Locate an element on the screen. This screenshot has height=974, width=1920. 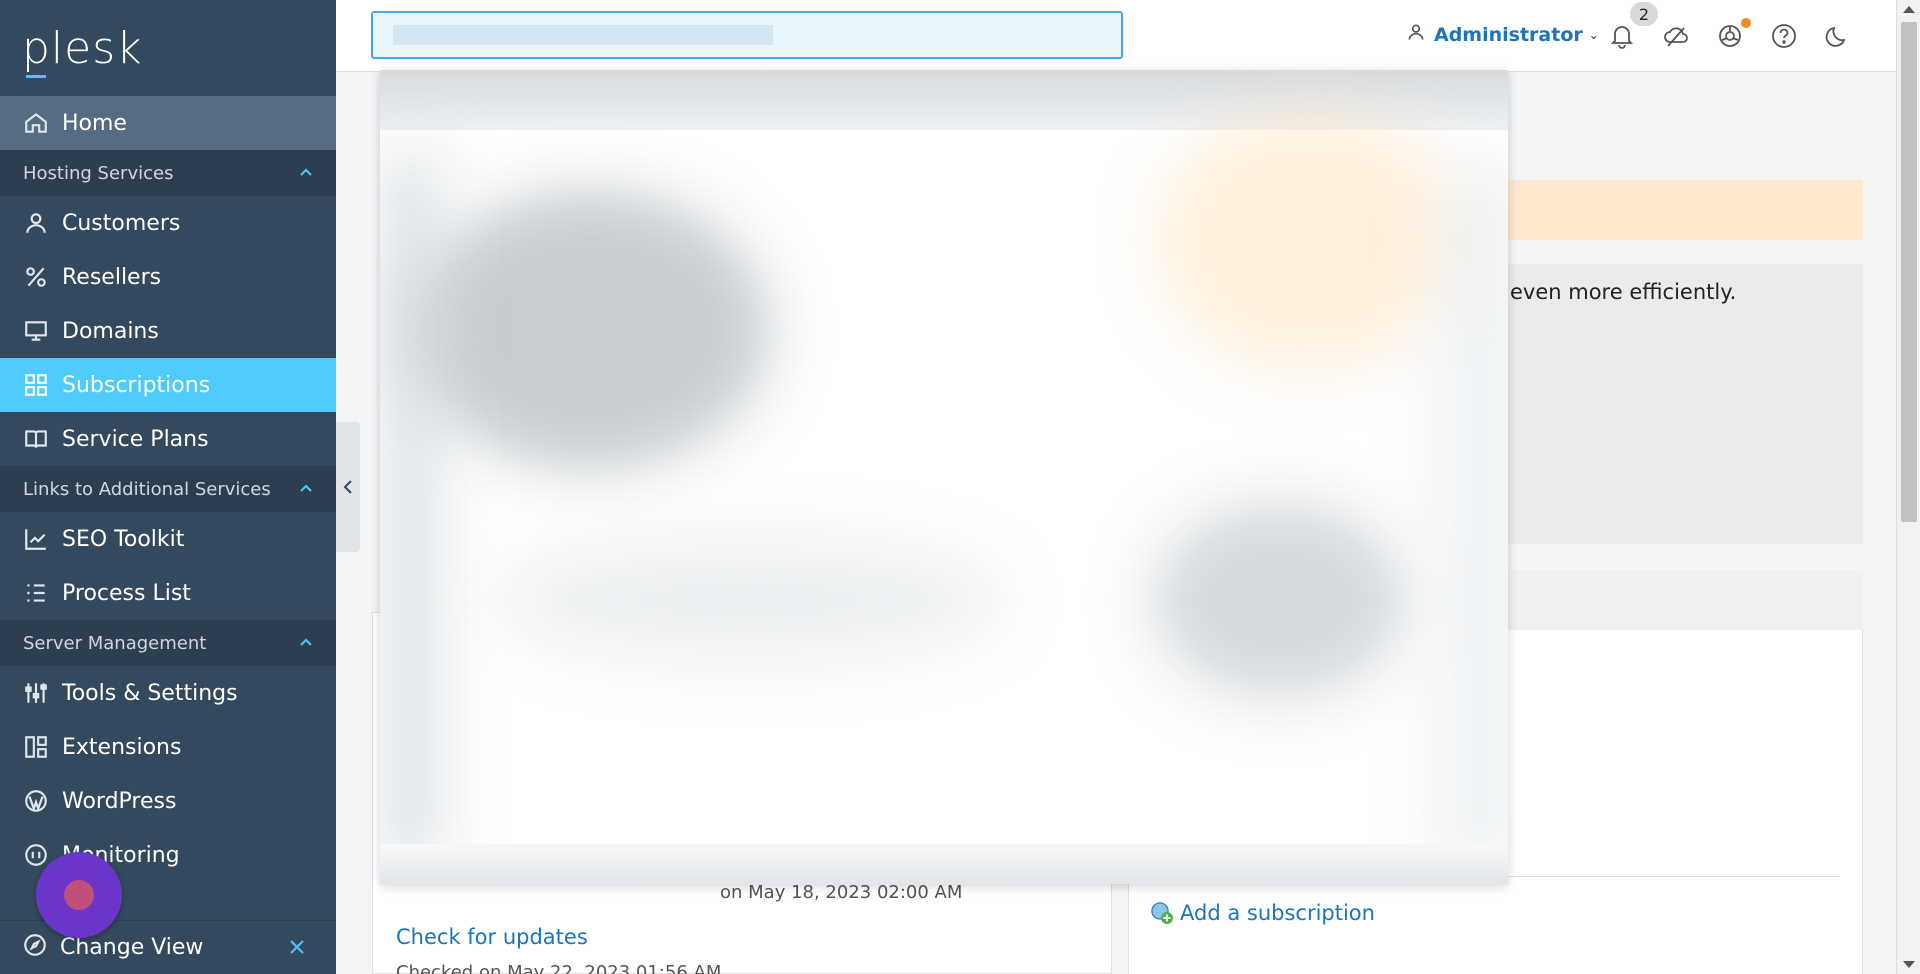
sidebar-item-label: Resellers is located at coordinates (112, 277).